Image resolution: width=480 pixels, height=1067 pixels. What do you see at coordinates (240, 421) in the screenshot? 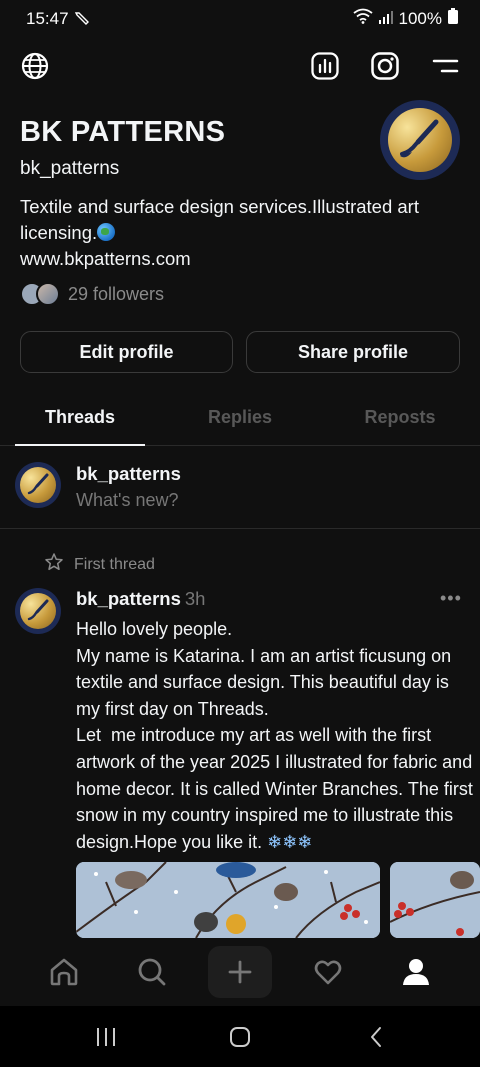
I see `tab-replies: Replies` at bounding box center [240, 421].